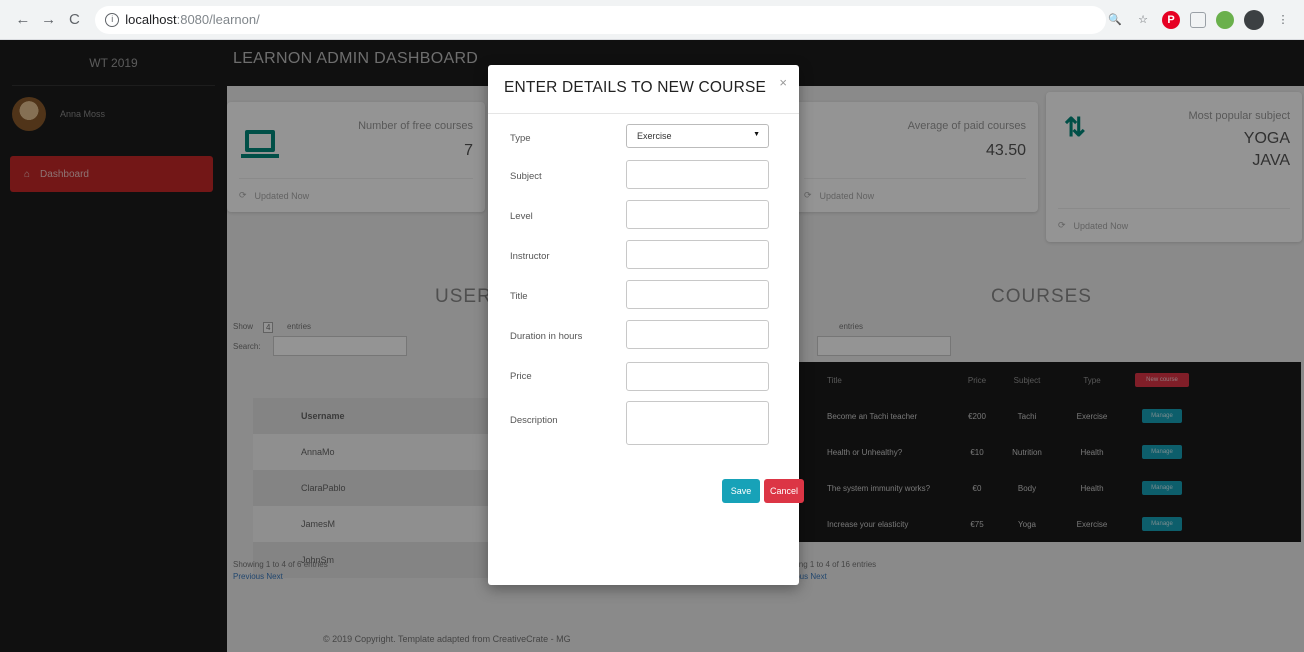 This screenshot has width=1304, height=652. I want to click on type-label: Type, so click(520, 138).